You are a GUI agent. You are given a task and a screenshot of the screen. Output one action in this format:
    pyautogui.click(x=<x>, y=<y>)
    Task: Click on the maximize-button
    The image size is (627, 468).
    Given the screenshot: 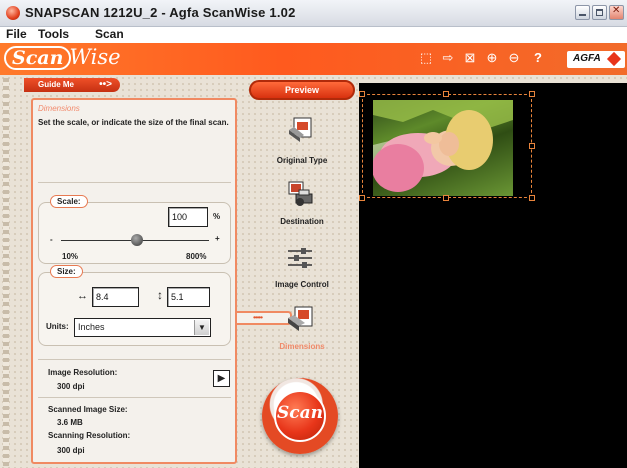 What is the action you would take?
    pyautogui.click(x=599, y=12)
    